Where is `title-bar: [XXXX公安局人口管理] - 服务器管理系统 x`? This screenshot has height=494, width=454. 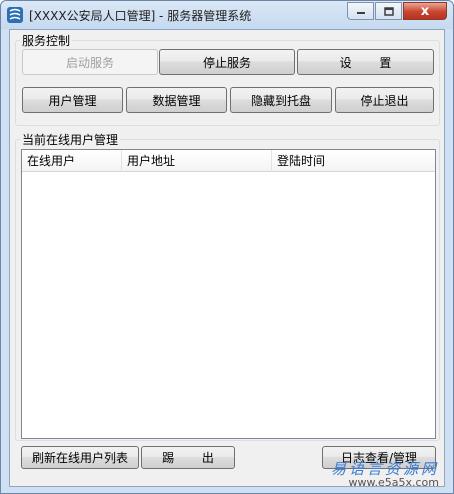
title-bar: [XXXX公安局人口管理] - 服务器管理系统 x is located at coordinates (227, 15).